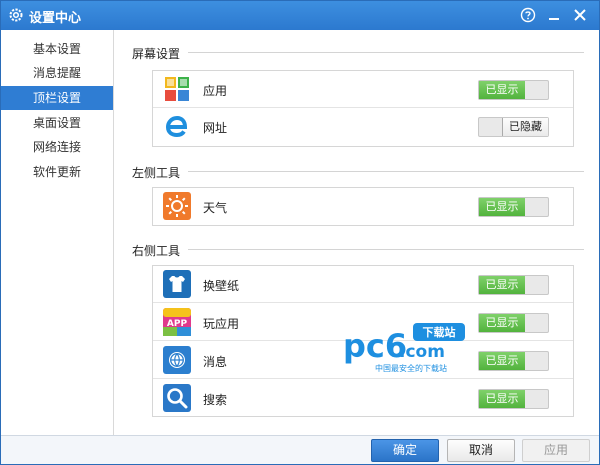 The height and width of the screenshot is (465, 600). Describe the element at coordinates (156, 251) in the screenshot. I see `section-title-right-tools: 右侧工具` at that location.